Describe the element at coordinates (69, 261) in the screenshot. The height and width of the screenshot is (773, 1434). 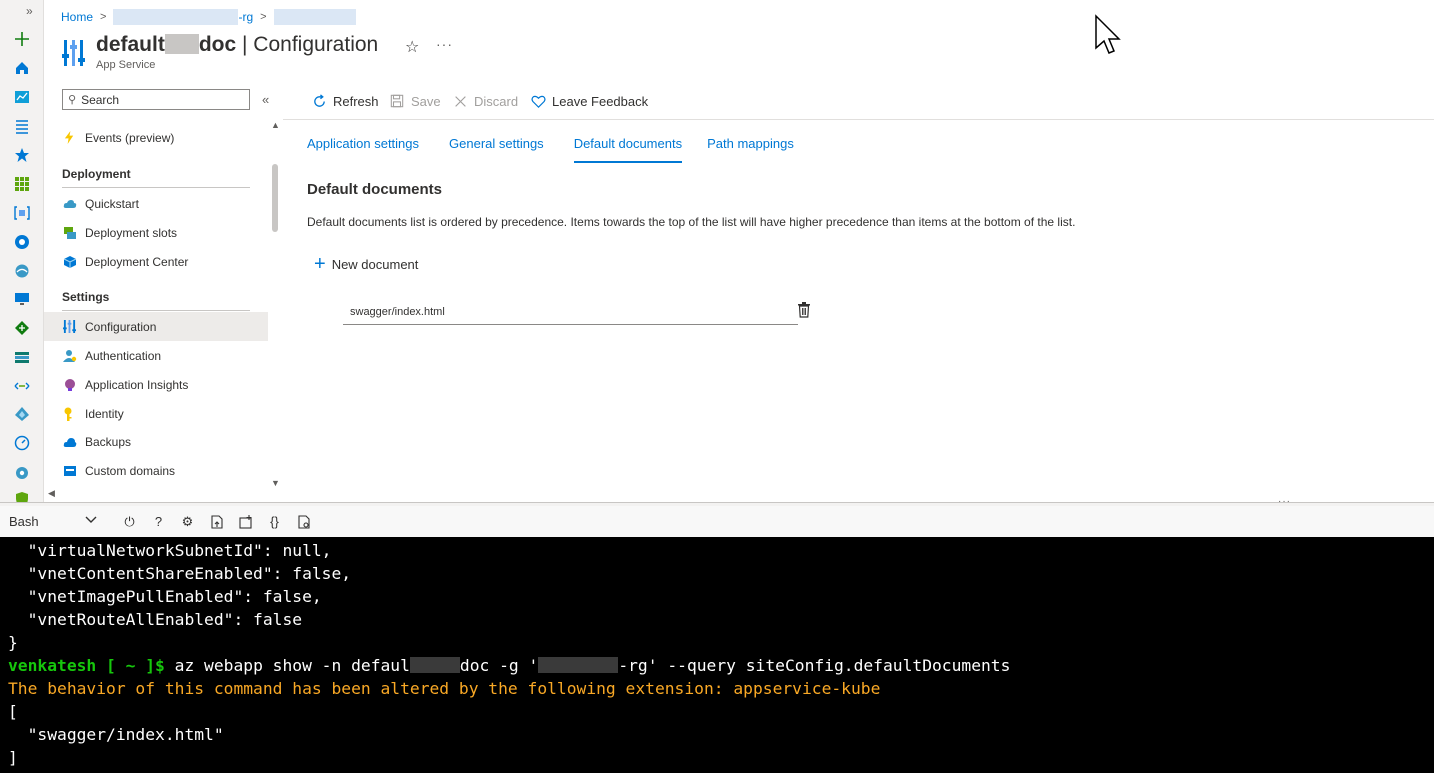
I see `deployment-center-cube-icon` at that location.